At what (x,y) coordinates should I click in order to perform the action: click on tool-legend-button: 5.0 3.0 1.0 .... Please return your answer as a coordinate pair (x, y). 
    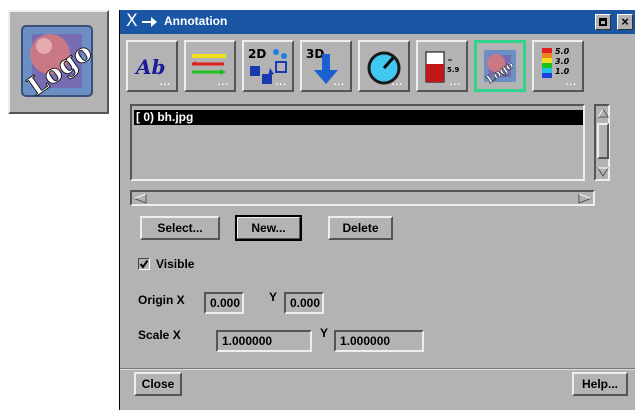
    Looking at the image, I should click on (558, 66).